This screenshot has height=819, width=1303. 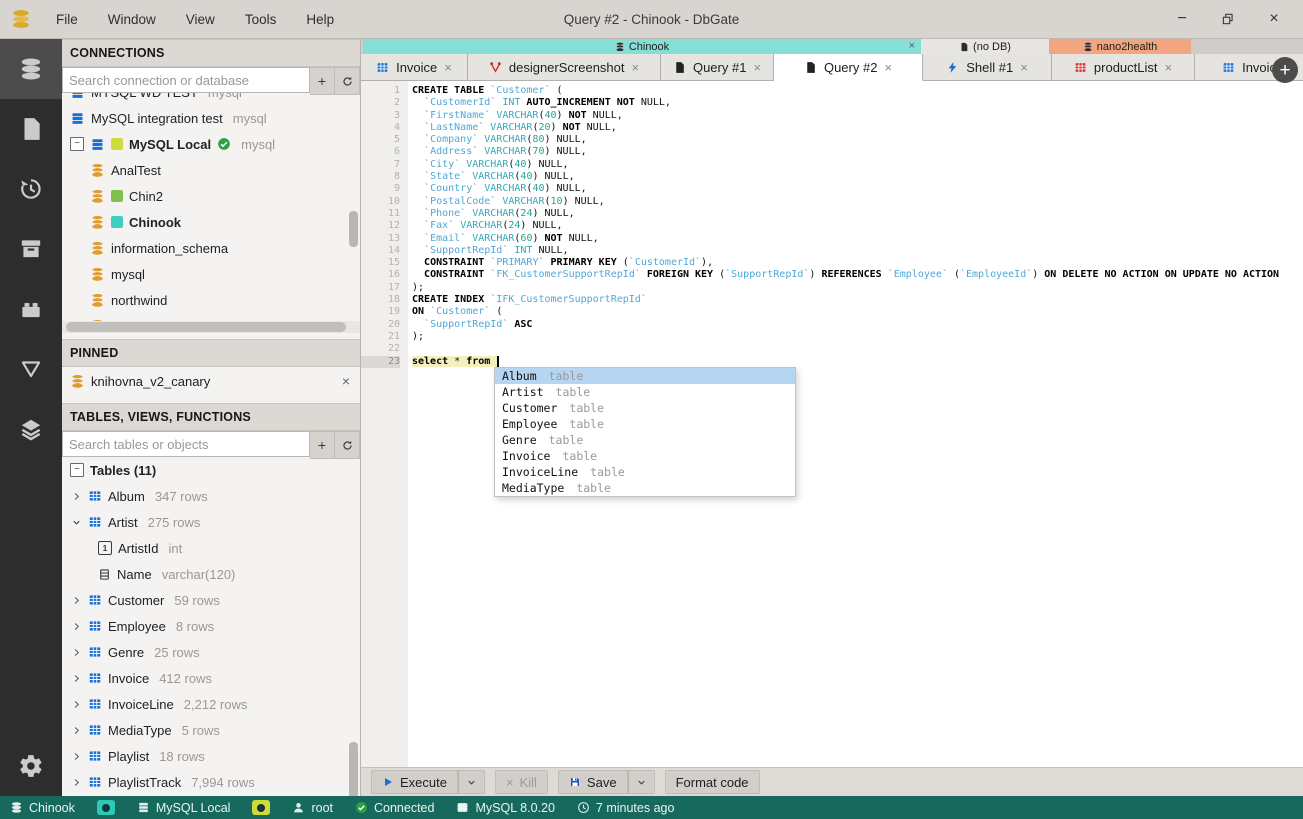 What do you see at coordinates (645, 376) in the screenshot?
I see `autocomplete-item-album: Album table` at bounding box center [645, 376].